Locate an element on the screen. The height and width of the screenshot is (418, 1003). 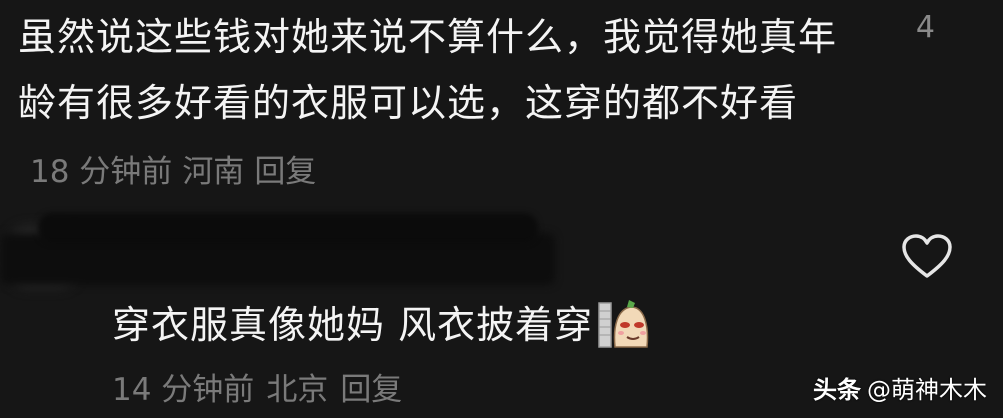
heart-outline-icon is located at coordinates (927, 257).